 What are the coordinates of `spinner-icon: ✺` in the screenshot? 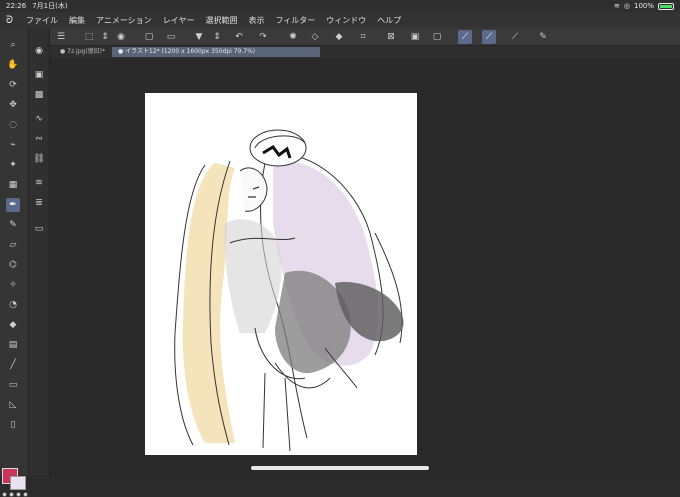 It's located at (293, 37).